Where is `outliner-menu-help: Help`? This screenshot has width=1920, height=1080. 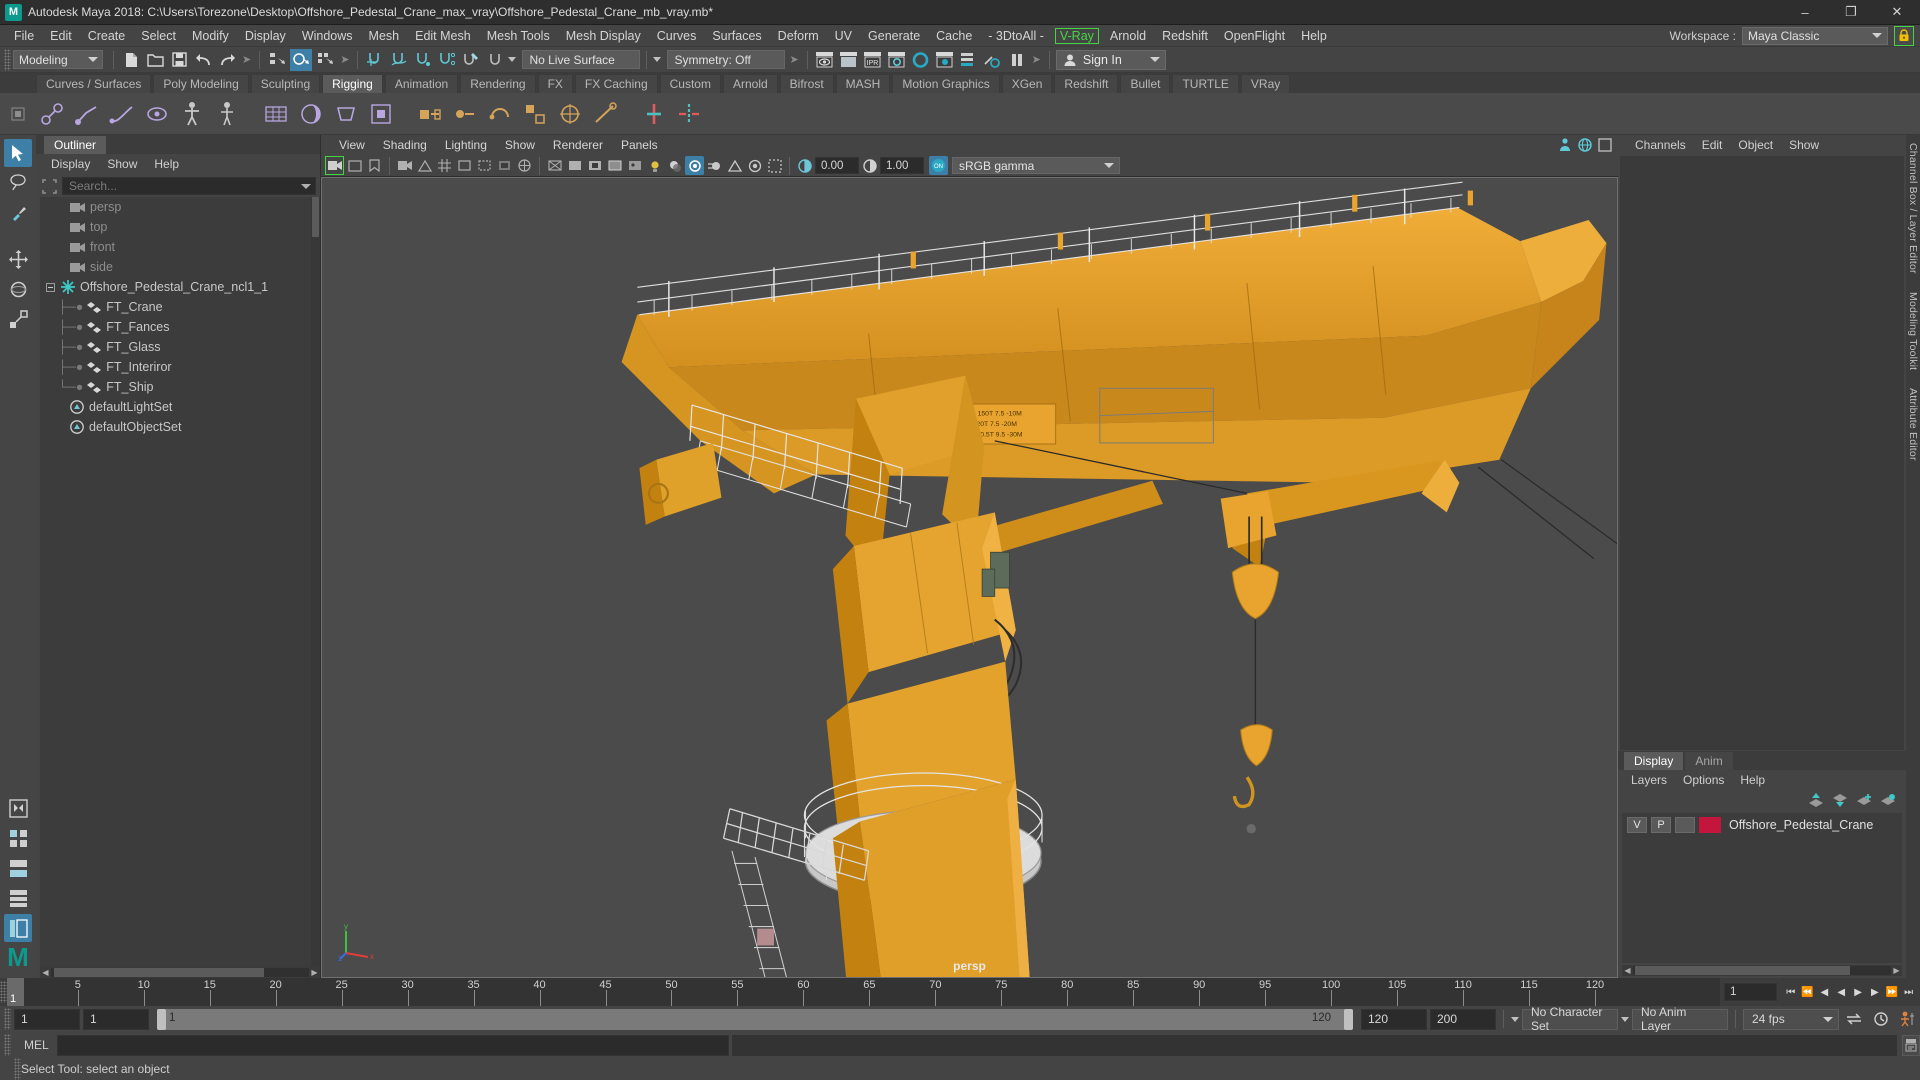 outliner-menu-help: Help is located at coordinates (166, 164).